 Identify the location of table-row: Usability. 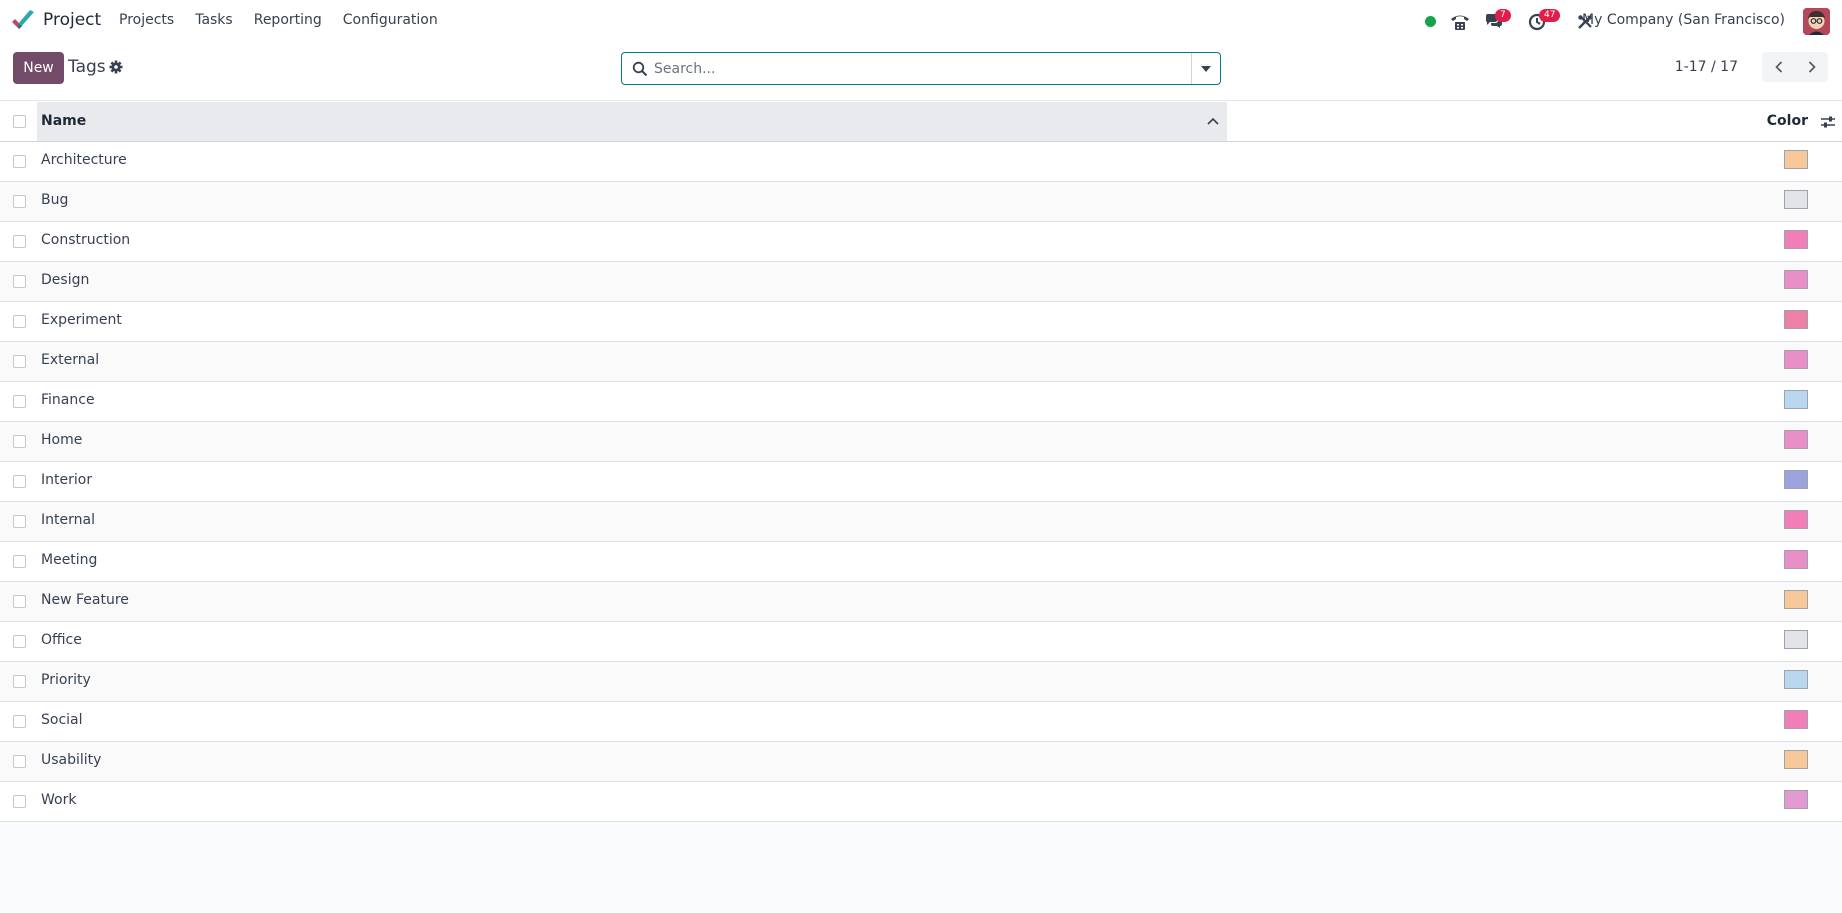
(921, 762).